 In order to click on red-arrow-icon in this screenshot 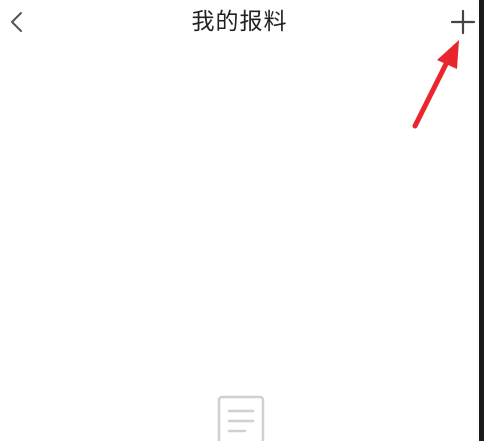, I will do `click(435, 84)`.